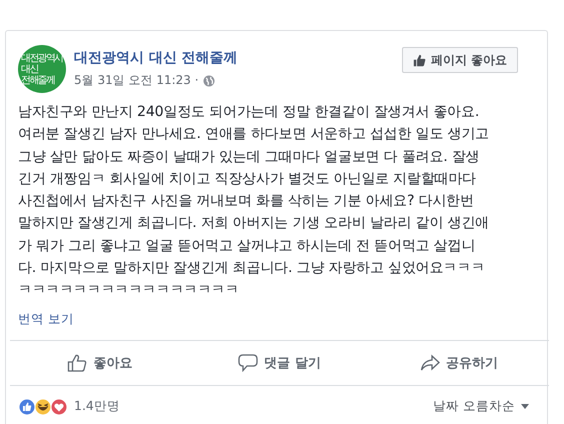 The image size is (564, 424). What do you see at coordinates (249, 112) in the screenshot?
I see `post-text-line: 남자친구와 만난지 240일정도 되어가는데 정말 한결같이 잘생겨서 좋아요.` at bounding box center [249, 112].